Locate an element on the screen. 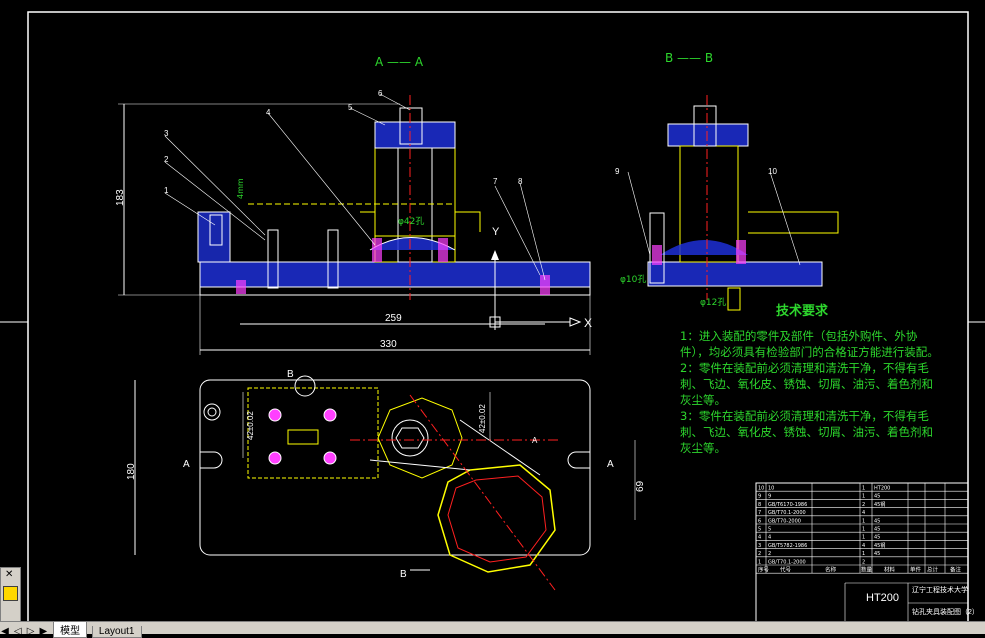 The image size is (985, 638). table-header-cell: 序号 is located at coordinates (764, 570).